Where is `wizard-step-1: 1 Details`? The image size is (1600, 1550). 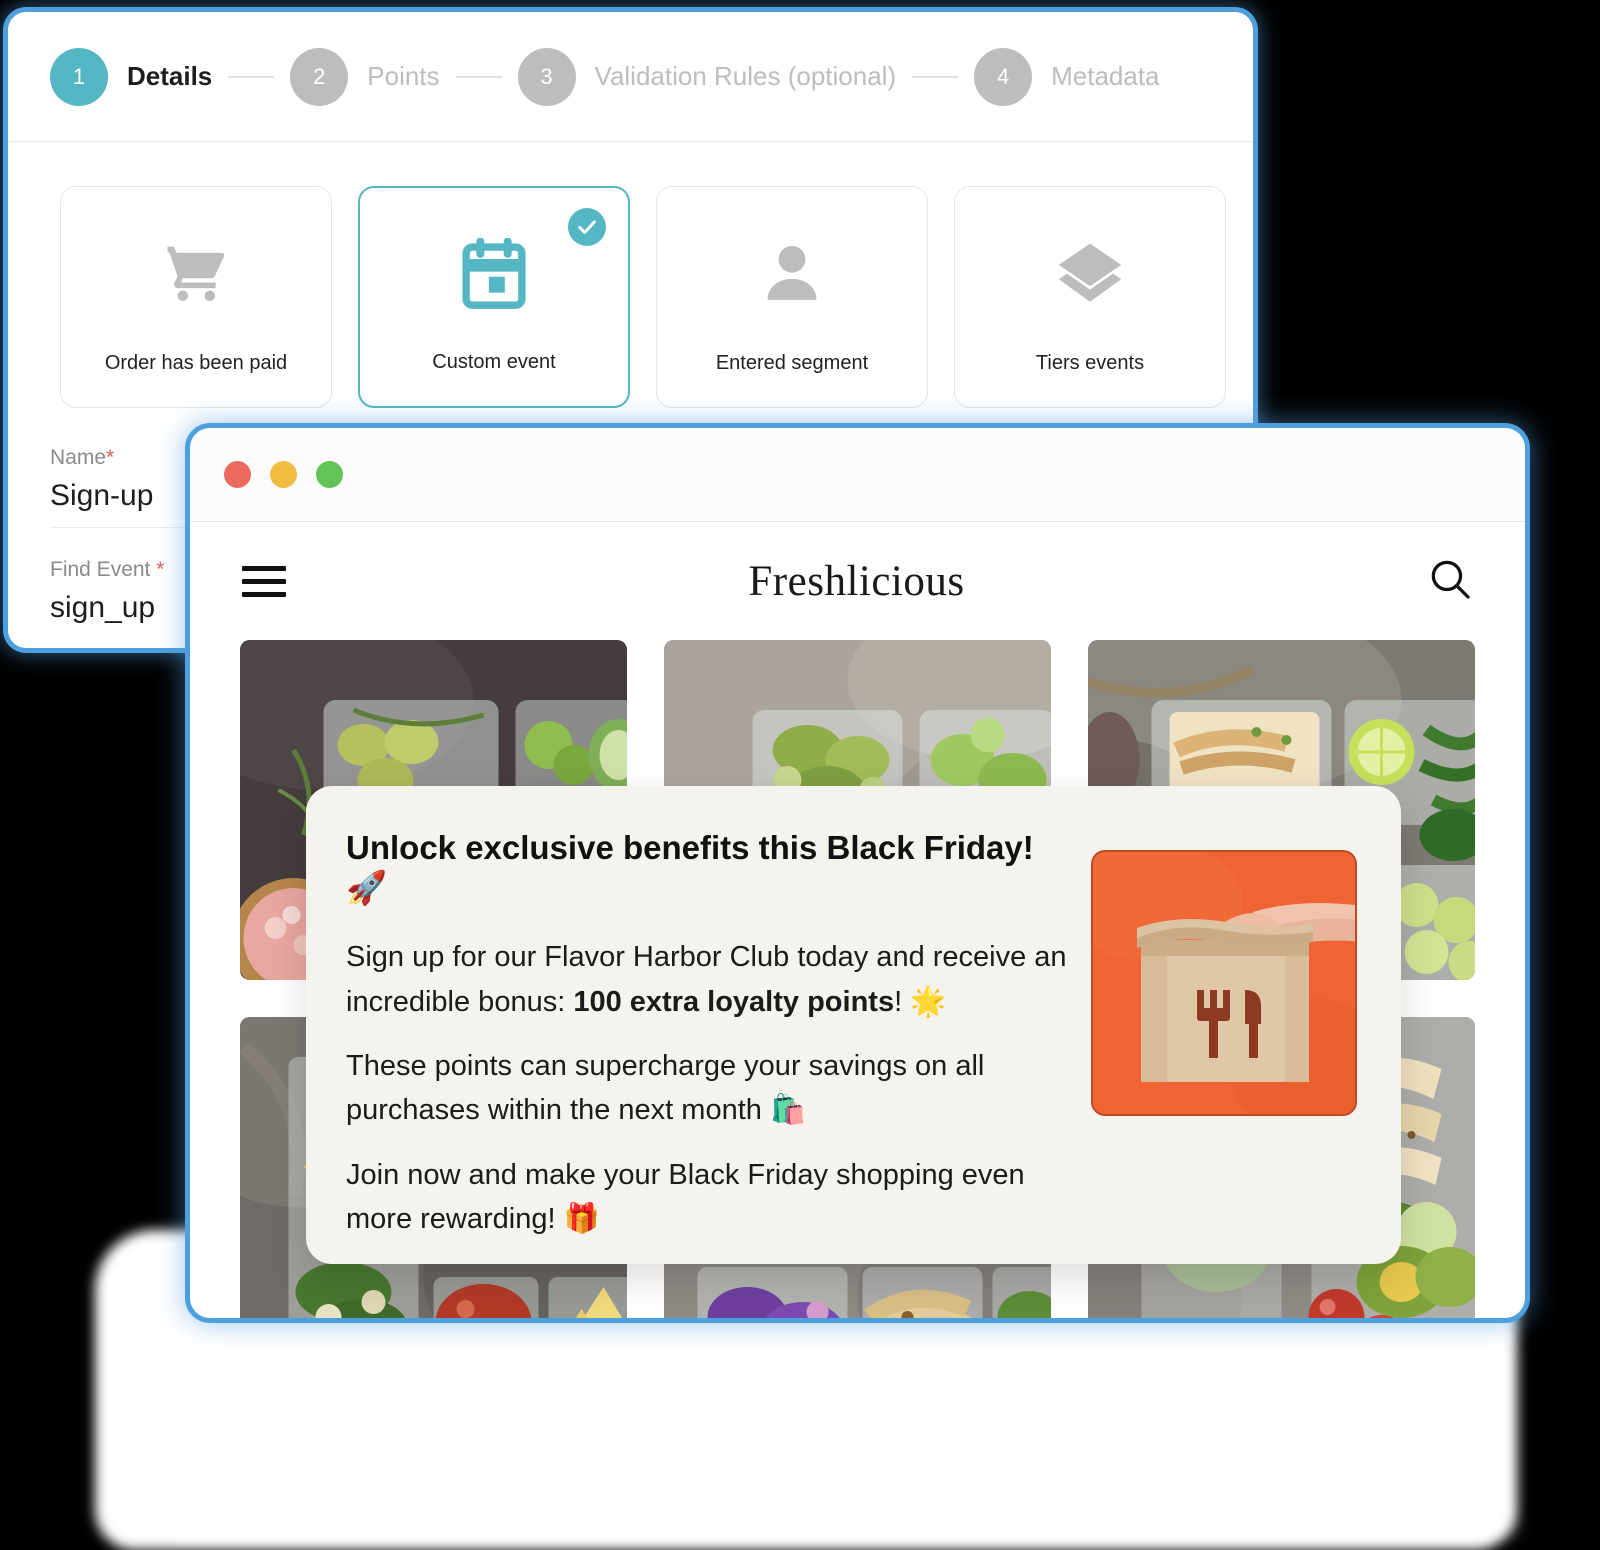
wizard-step-1: 1 Details is located at coordinates (131, 76).